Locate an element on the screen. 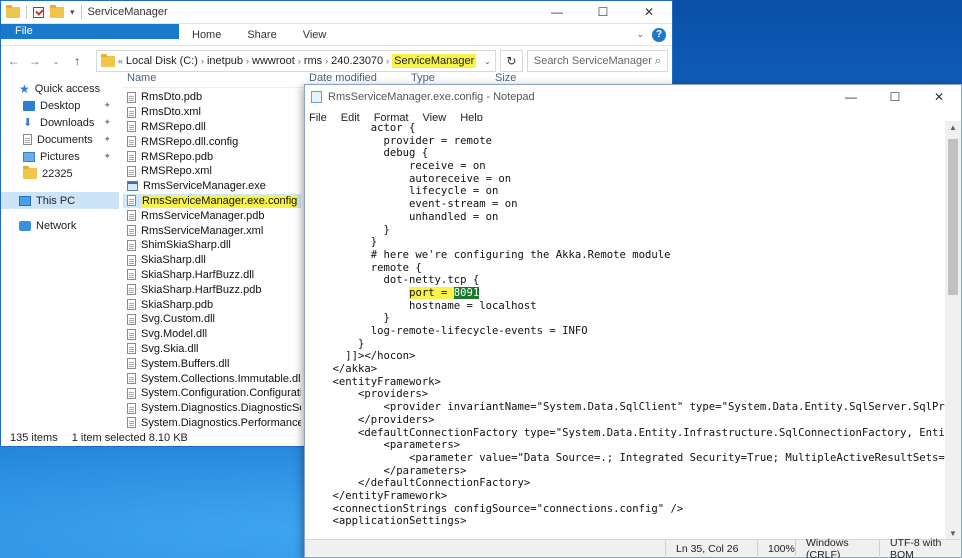  file-row: Svg.Skia.dll is located at coordinates (212, 349).